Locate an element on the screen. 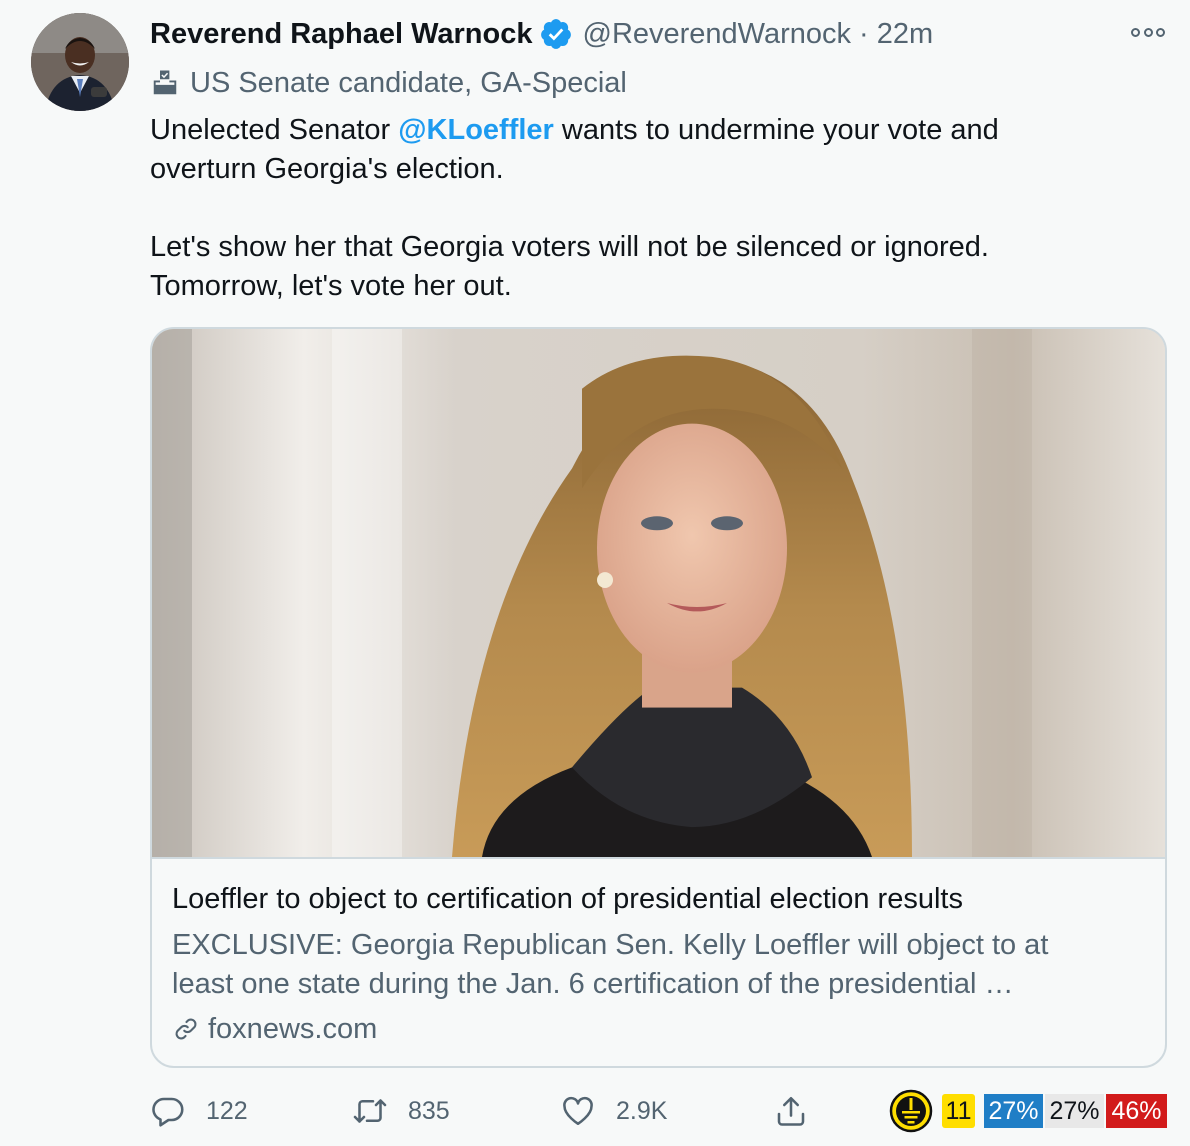 The height and width of the screenshot is (1146, 1190). retweet-icon is located at coordinates (370, 1111).